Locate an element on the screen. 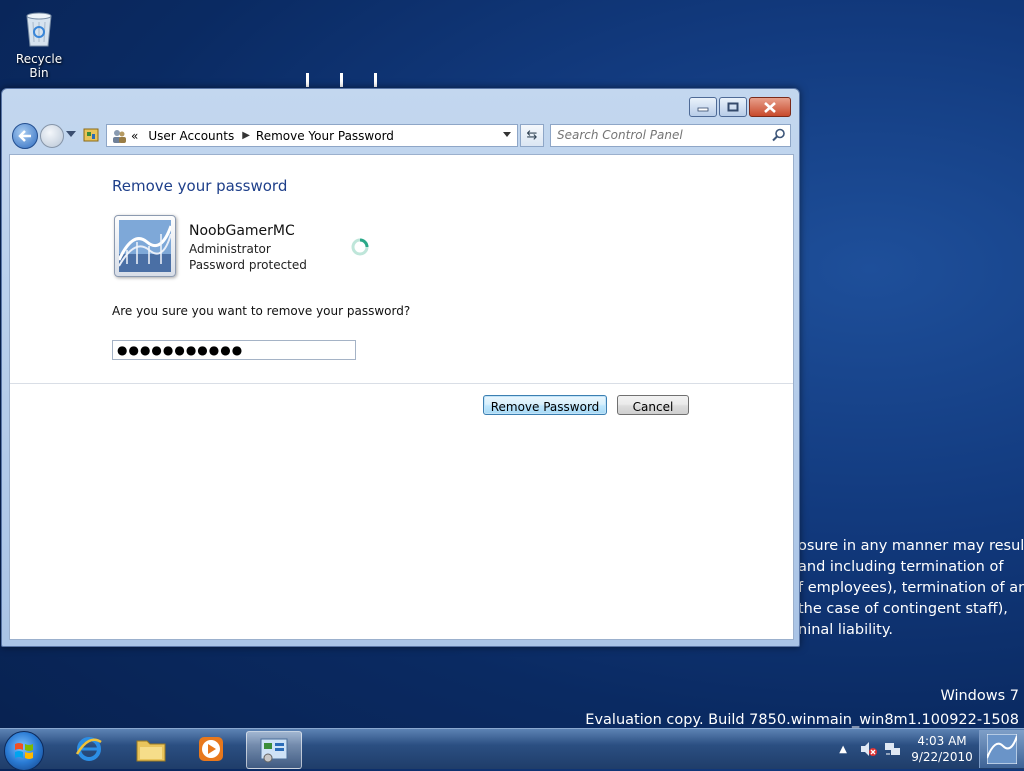 The height and width of the screenshot is (771, 1024). remove-password-button: Remove Password is located at coordinates (545, 405).